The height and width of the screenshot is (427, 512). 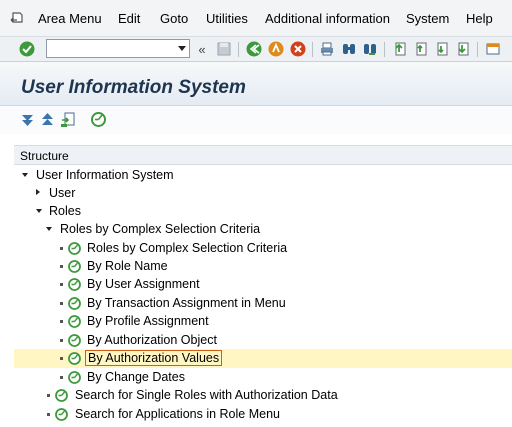 I want to click on tree-node-label: By Transaction Assignment in Menu, so click(x=186, y=303).